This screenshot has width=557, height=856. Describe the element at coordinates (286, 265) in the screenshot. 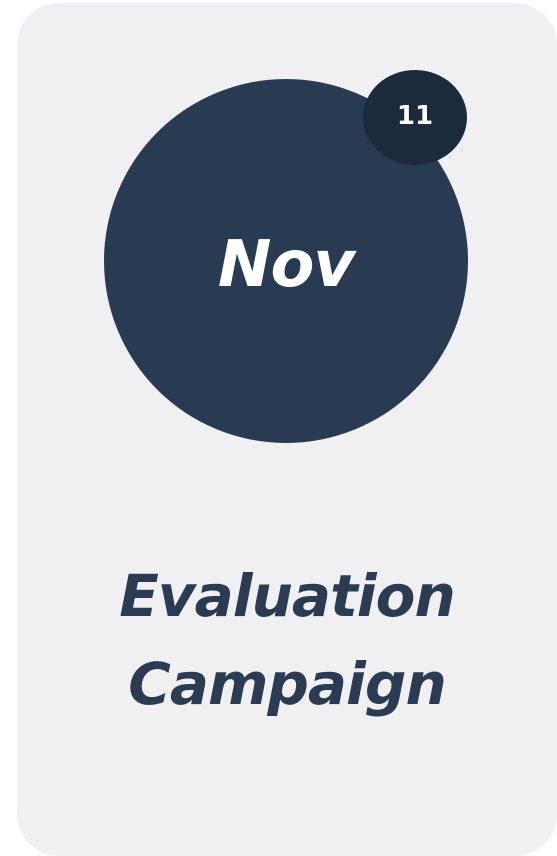

I see `month-label: Nov` at that location.